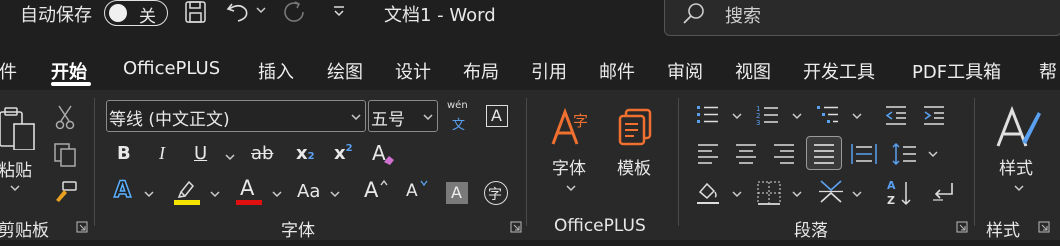 Image resolution: width=1060 pixels, height=246 pixels. Describe the element at coordinates (784, 153) in the screenshot. I see `align-right-icon` at that location.